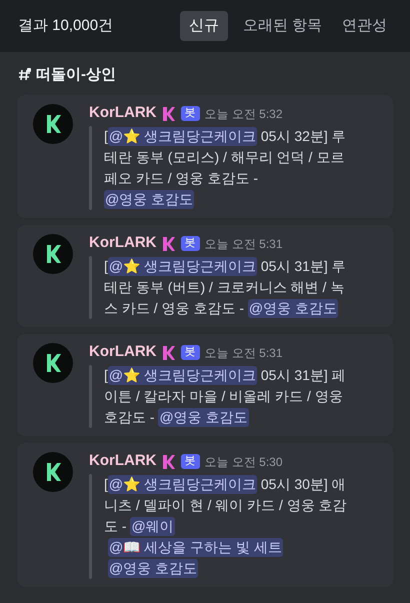 The height and width of the screenshot is (603, 410). I want to click on channel-name: 떠돌이-상인, so click(76, 75).